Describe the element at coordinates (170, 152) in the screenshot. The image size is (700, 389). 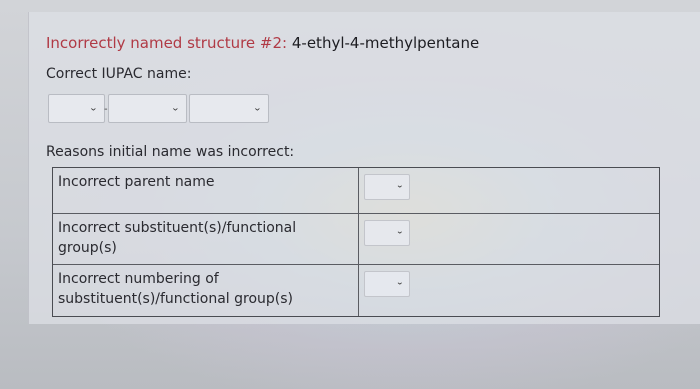
I see `reasons-label: Reasons initial name was incorrect:` at that location.